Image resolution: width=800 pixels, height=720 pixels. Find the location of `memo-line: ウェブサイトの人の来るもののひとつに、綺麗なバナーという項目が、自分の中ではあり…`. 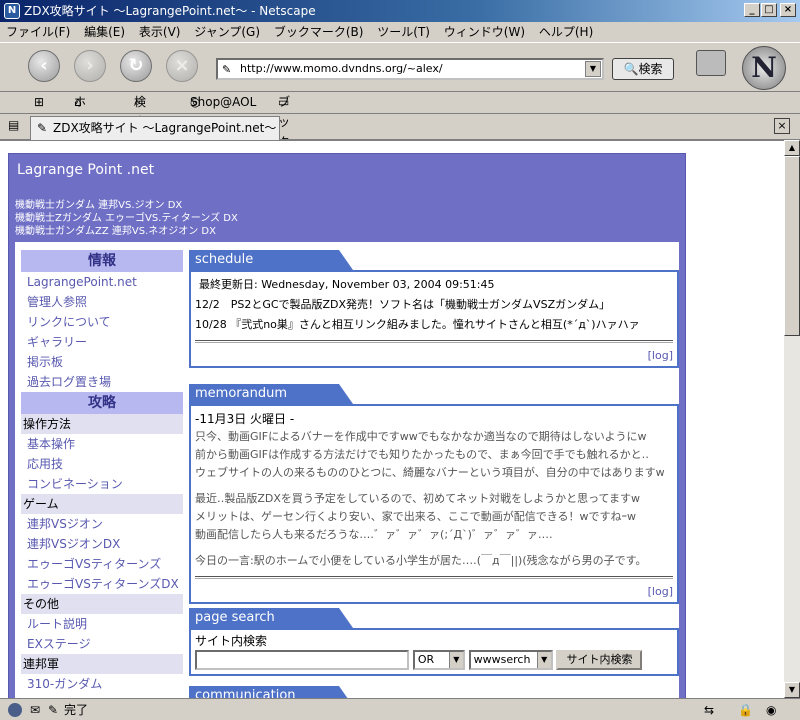

memo-line: ウェブサイトの人の来るもののひとつに、綺麗なバナーという項目が、自分の中ではあり… is located at coordinates (430, 472).